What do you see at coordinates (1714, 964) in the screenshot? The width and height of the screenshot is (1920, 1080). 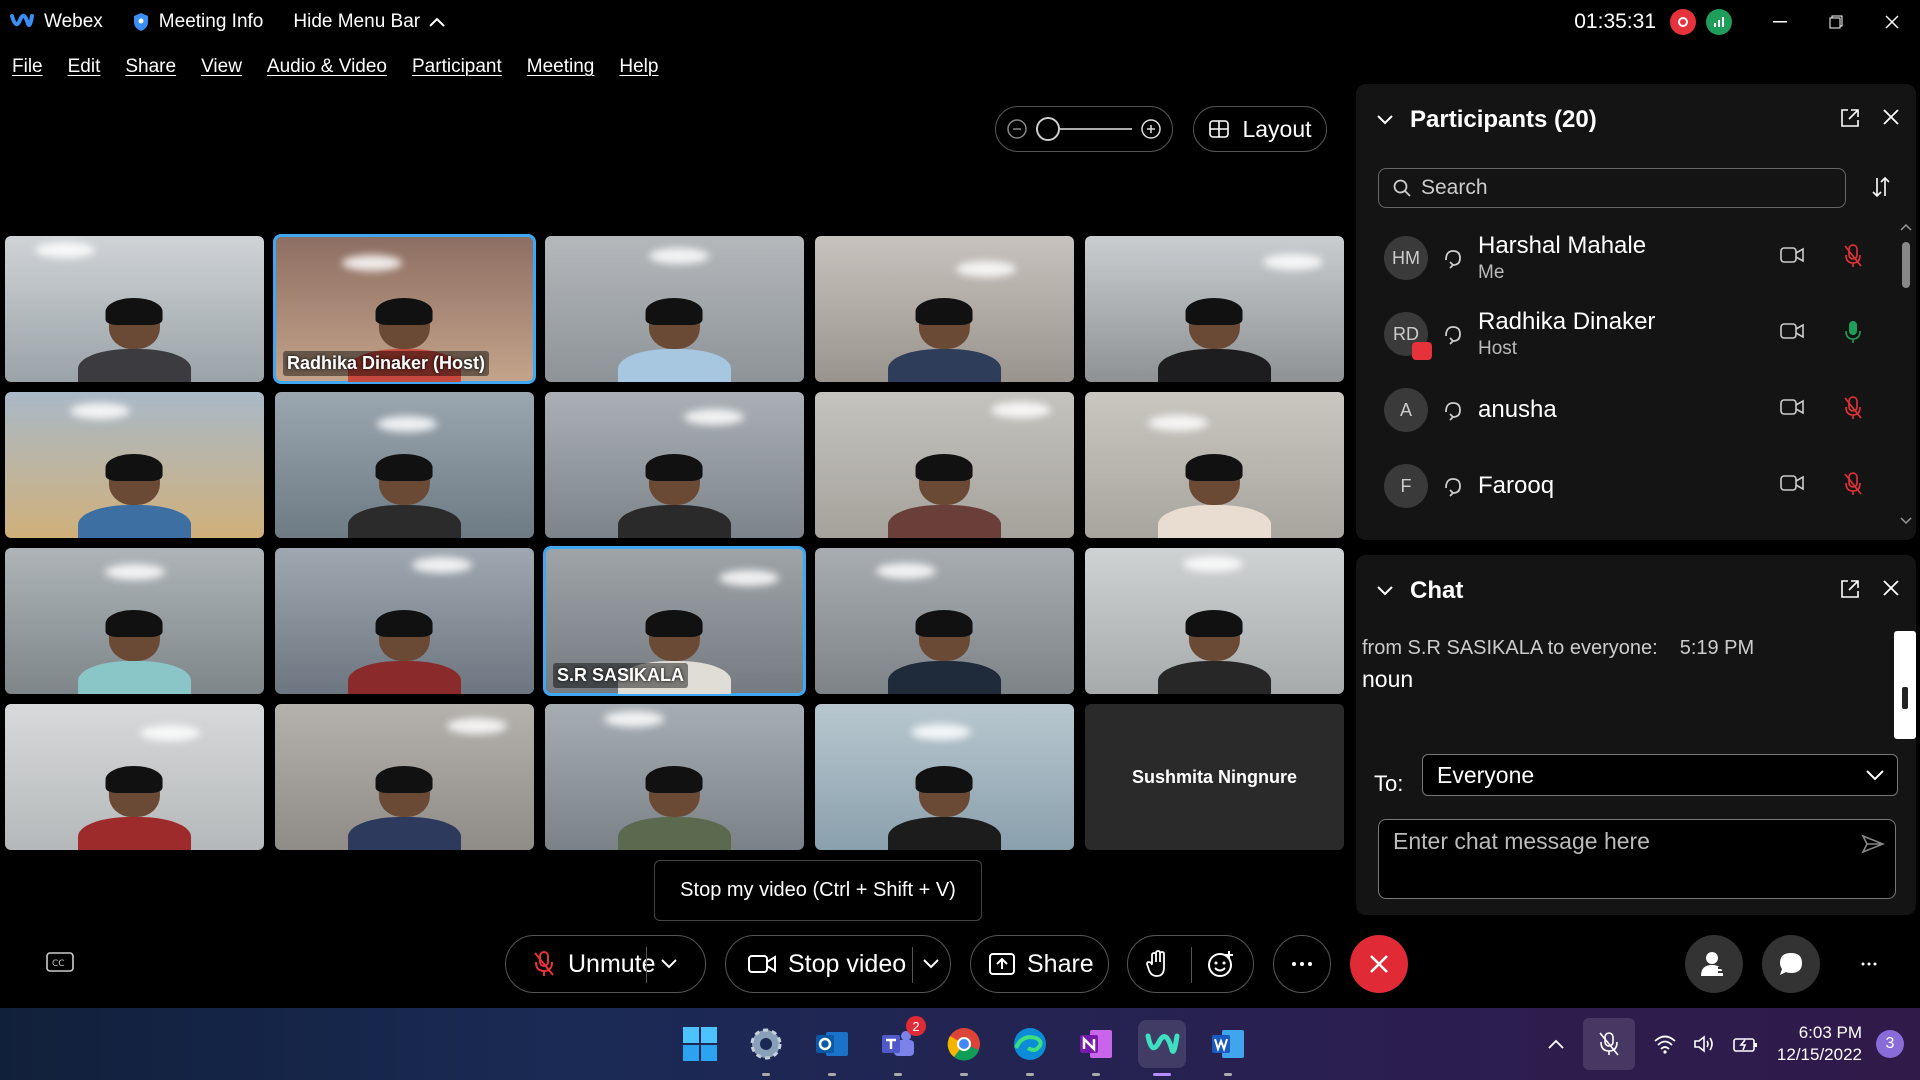 I see `participants-panel-button` at bounding box center [1714, 964].